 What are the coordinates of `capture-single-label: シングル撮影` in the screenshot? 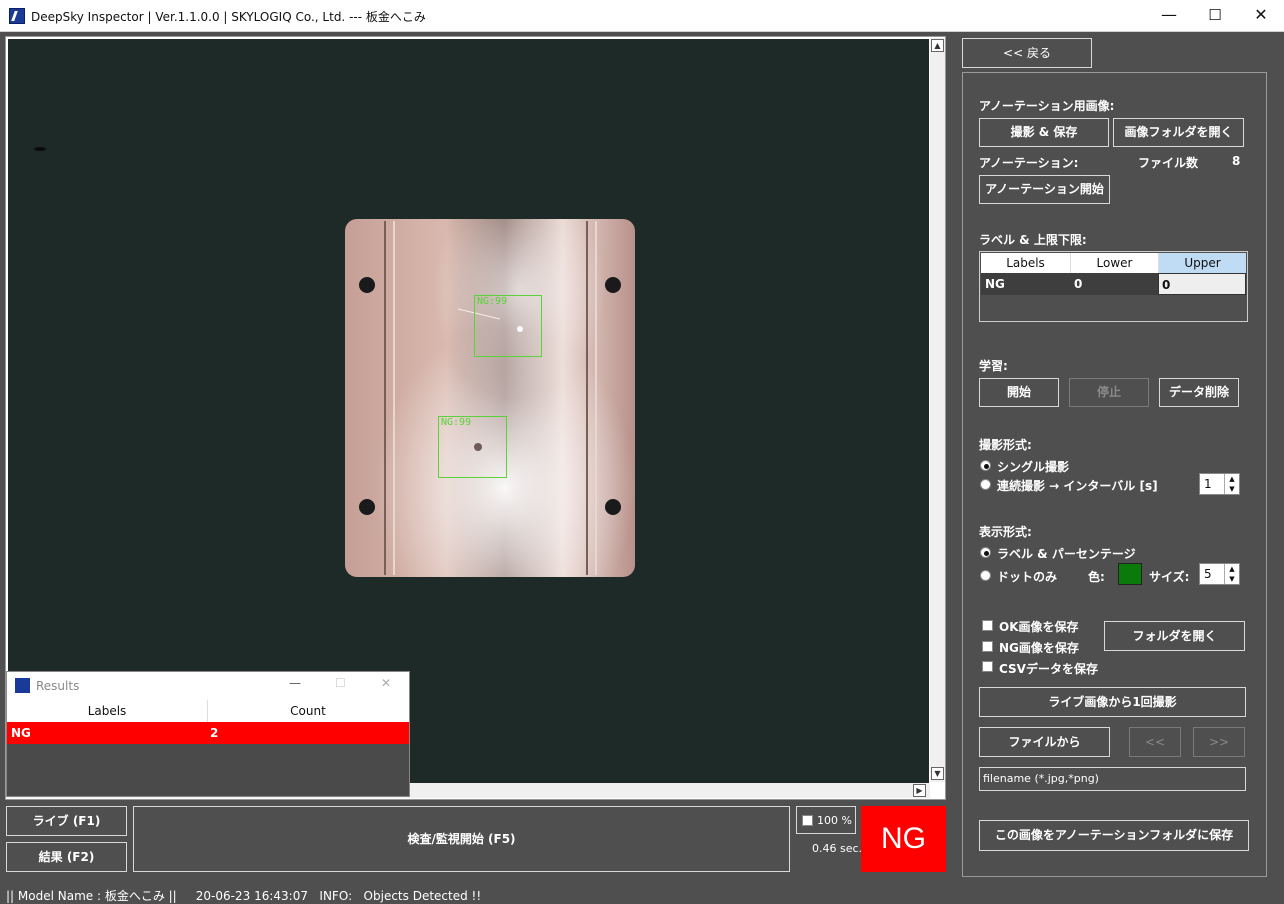 It's located at (1033, 467).